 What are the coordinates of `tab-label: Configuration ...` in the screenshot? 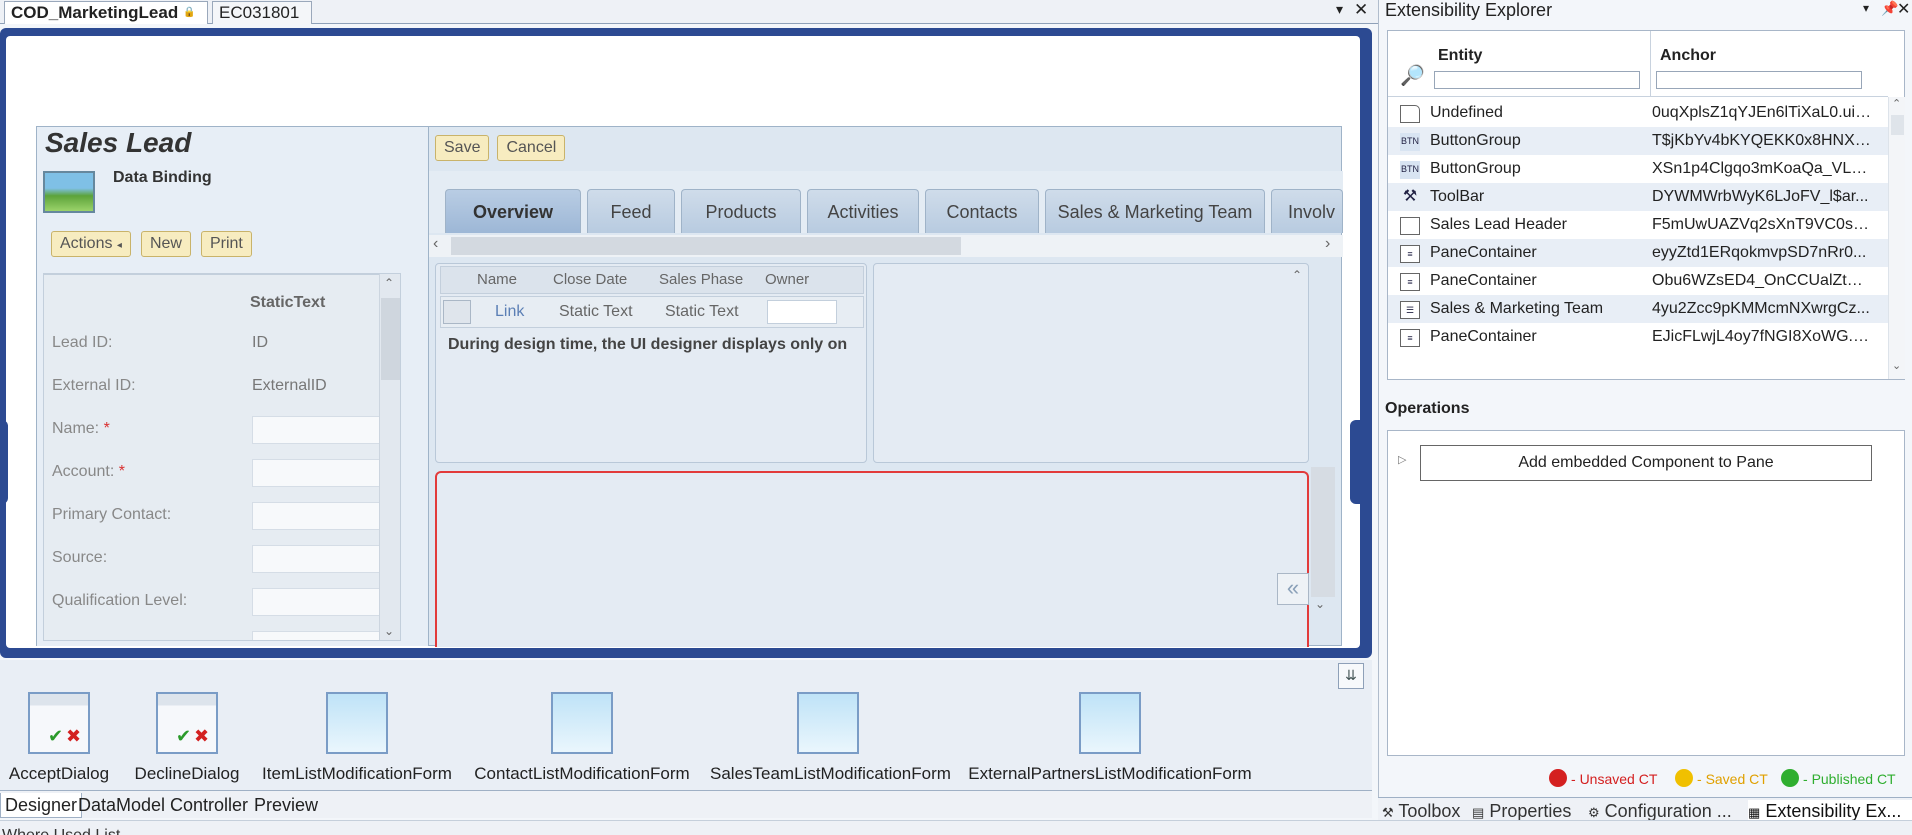 It's located at (1668, 811).